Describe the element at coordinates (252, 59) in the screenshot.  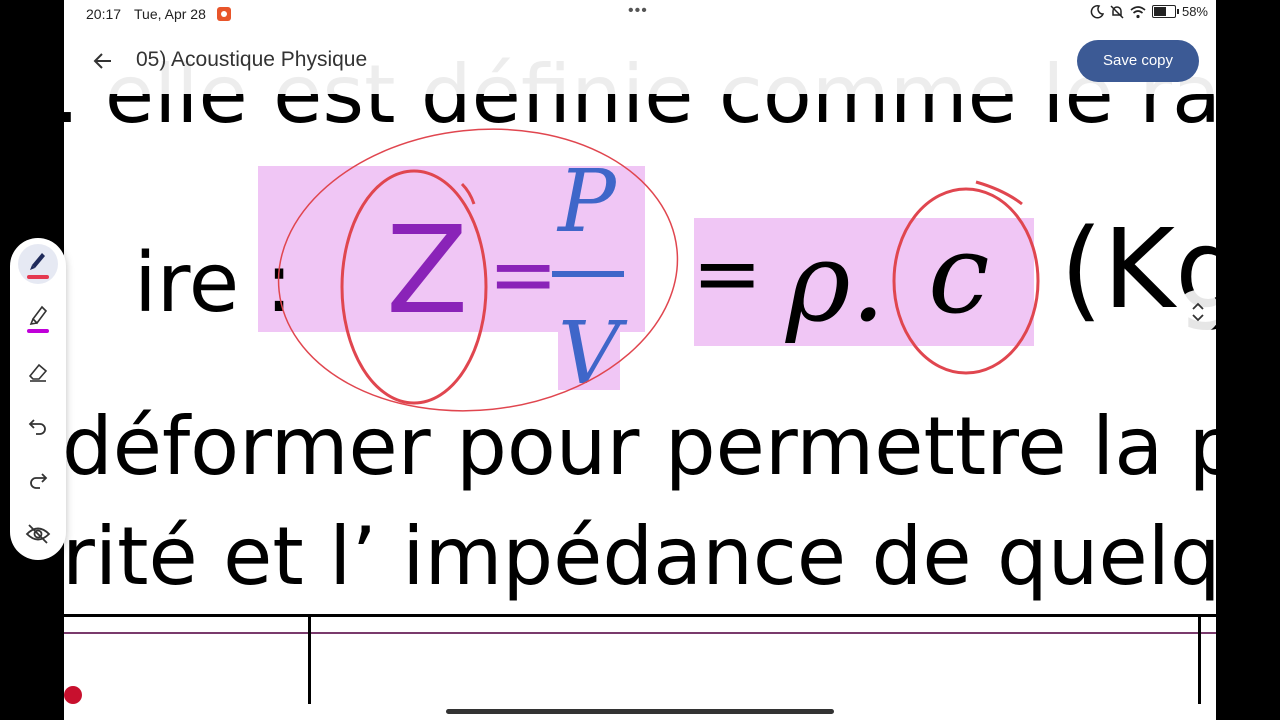
I see `document-title: 05) Acoustique Physique` at that location.